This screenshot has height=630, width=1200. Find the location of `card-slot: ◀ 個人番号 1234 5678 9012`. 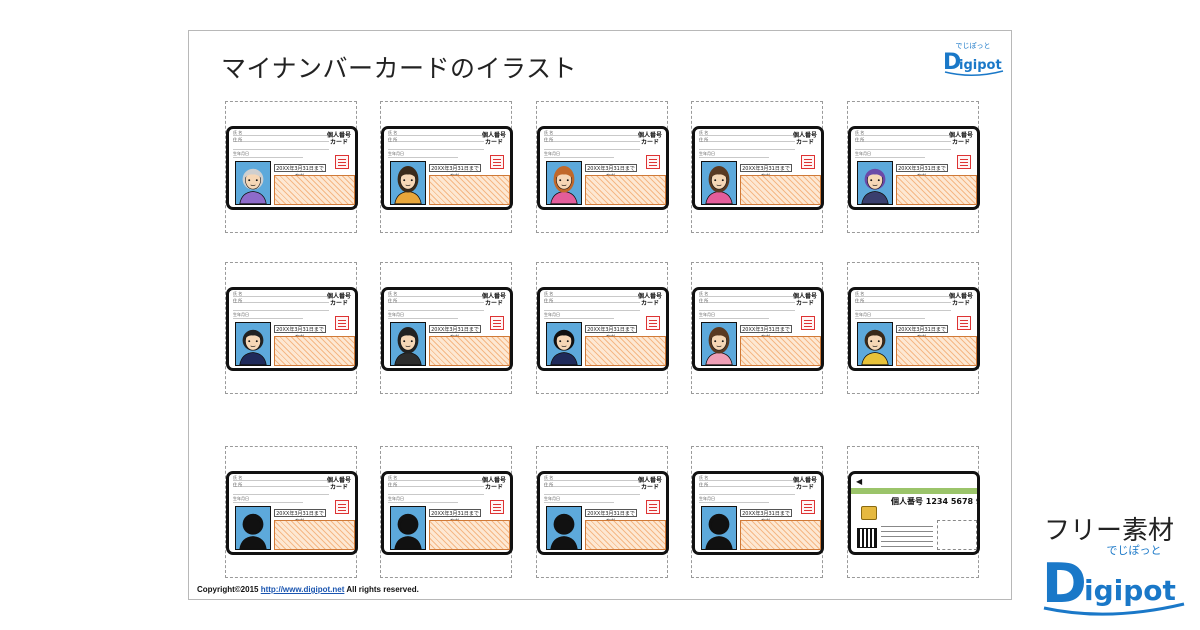

card-slot: ◀ 個人番号 1234 5678 9012 is located at coordinates (913, 512).